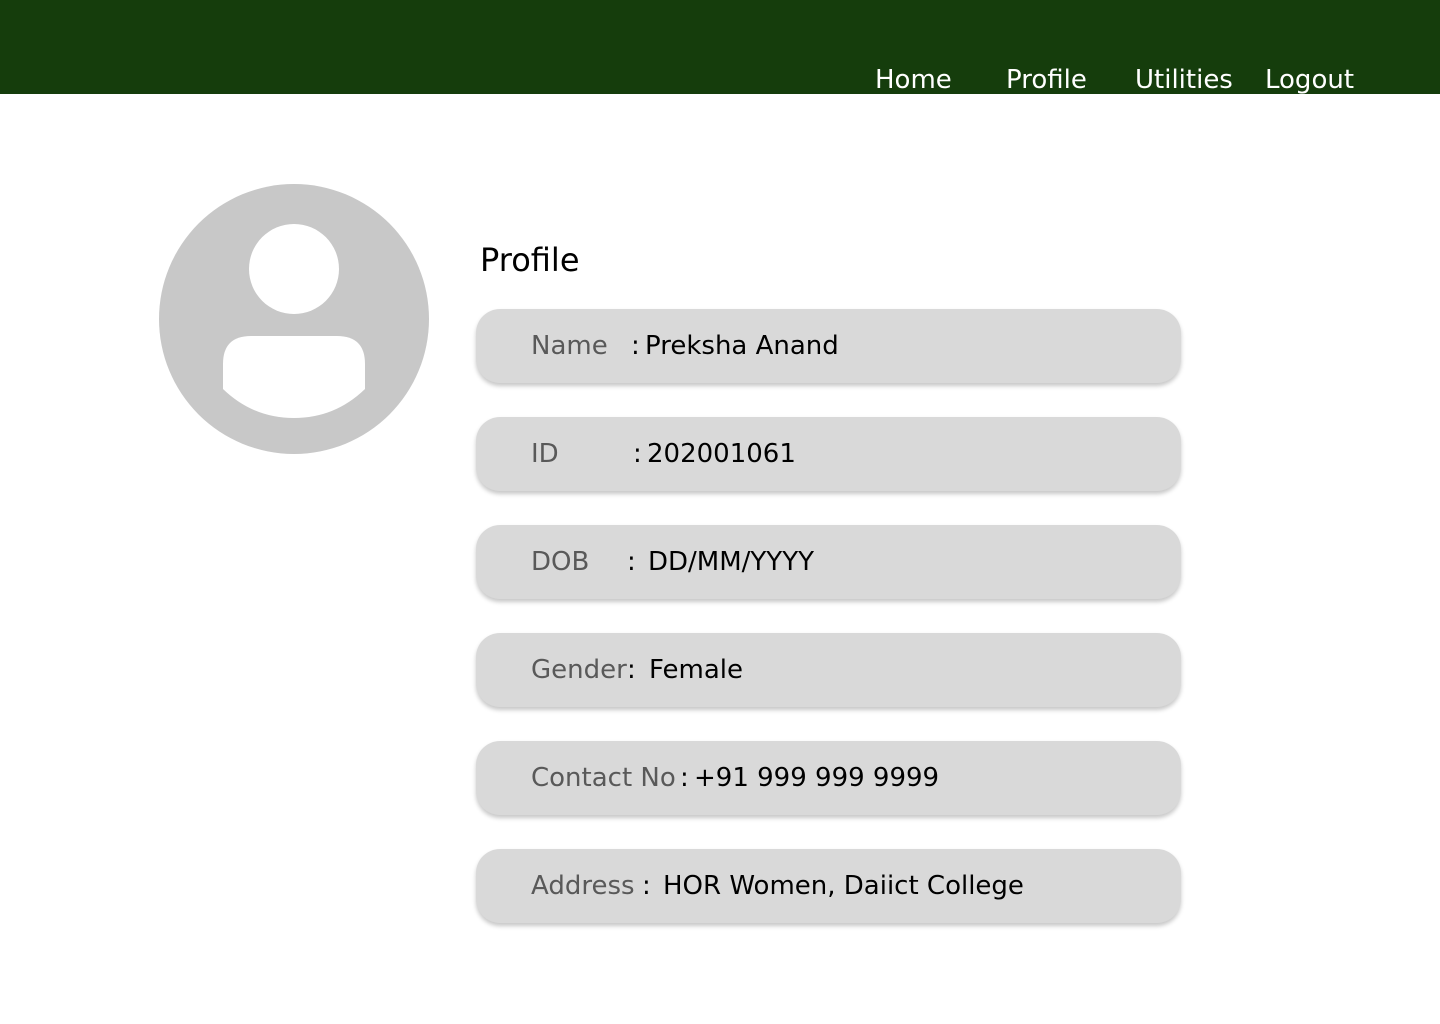 Image resolution: width=1440 pixels, height=1024 pixels. What do you see at coordinates (828, 670) in the screenshot?
I see `profile-field-gender: Gender : Female` at bounding box center [828, 670].